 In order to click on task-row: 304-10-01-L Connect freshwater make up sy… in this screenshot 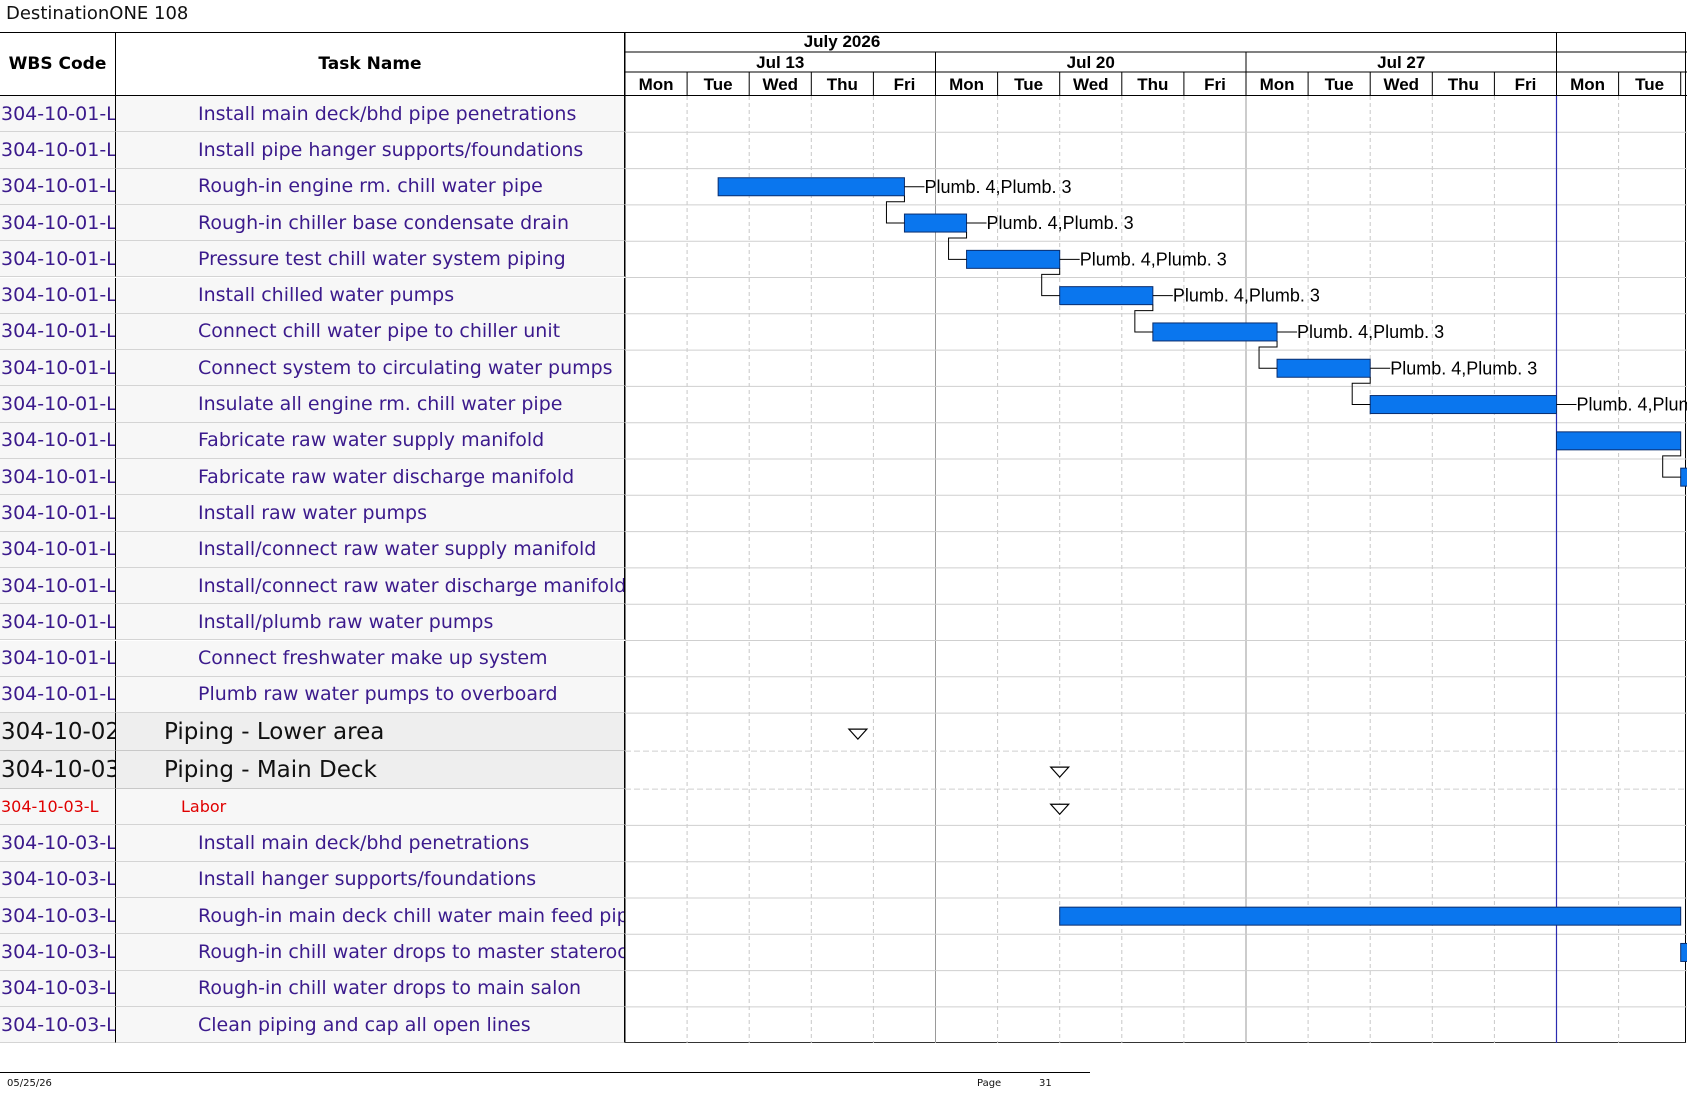, I will do `click(312, 658)`.